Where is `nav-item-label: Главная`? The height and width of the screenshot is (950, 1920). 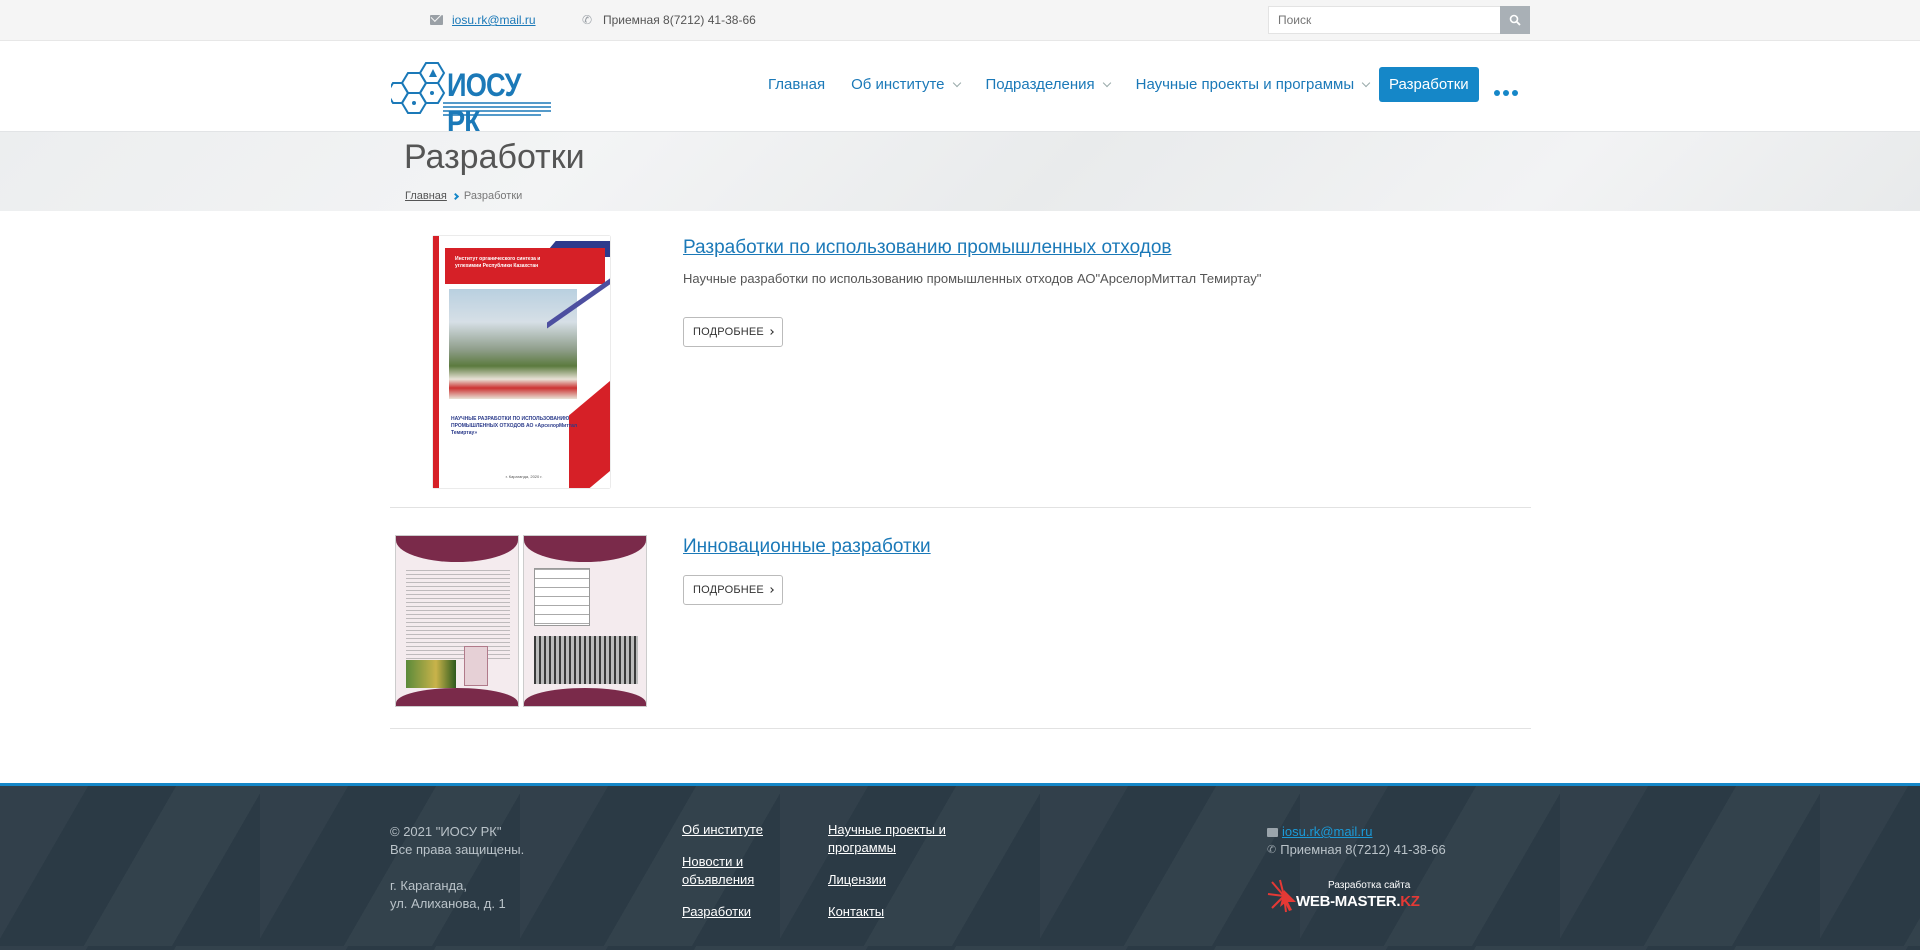
nav-item-label: Главная is located at coordinates (797, 84).